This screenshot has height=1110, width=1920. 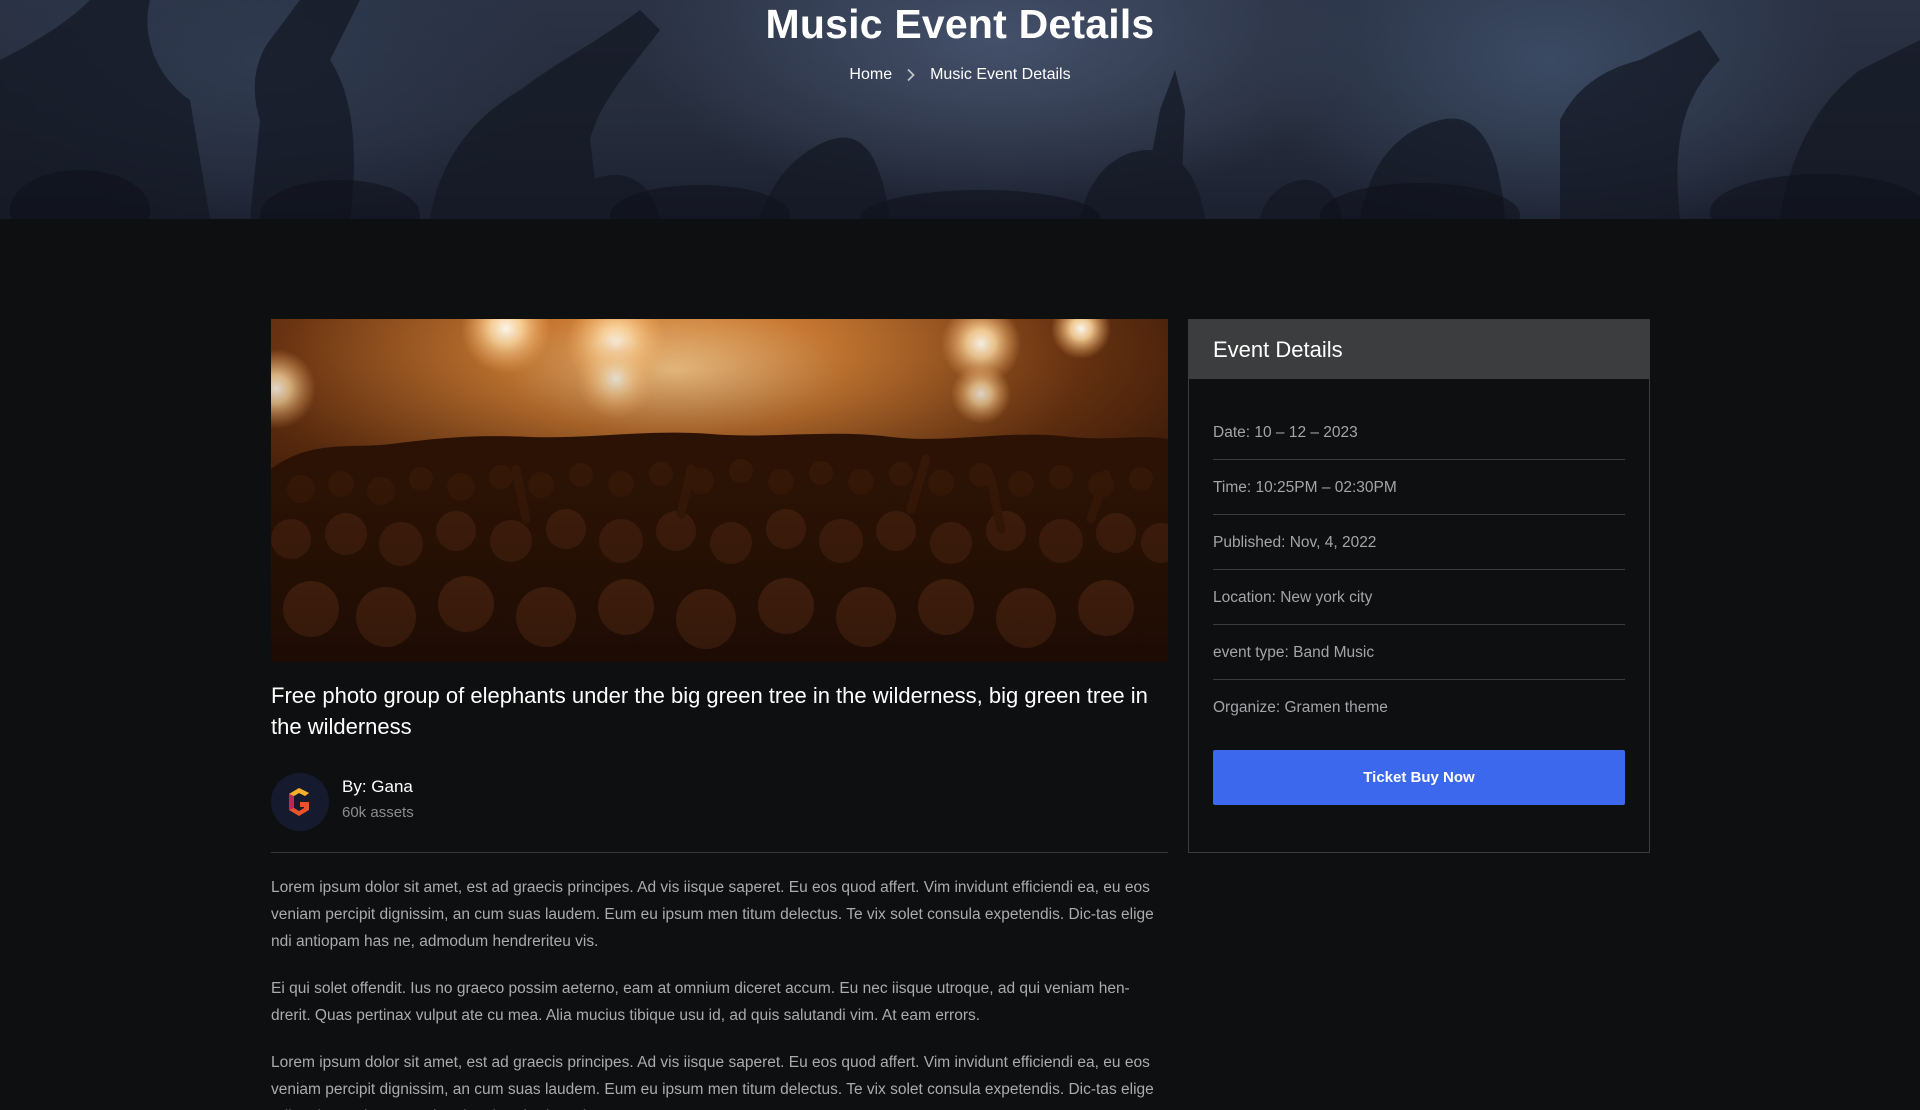 What do you see at coordinates (1419, 432) in the screenshot?
I see `detail-date: Date: 10 – 12 – 2023` at bounding box center [1419, 432].